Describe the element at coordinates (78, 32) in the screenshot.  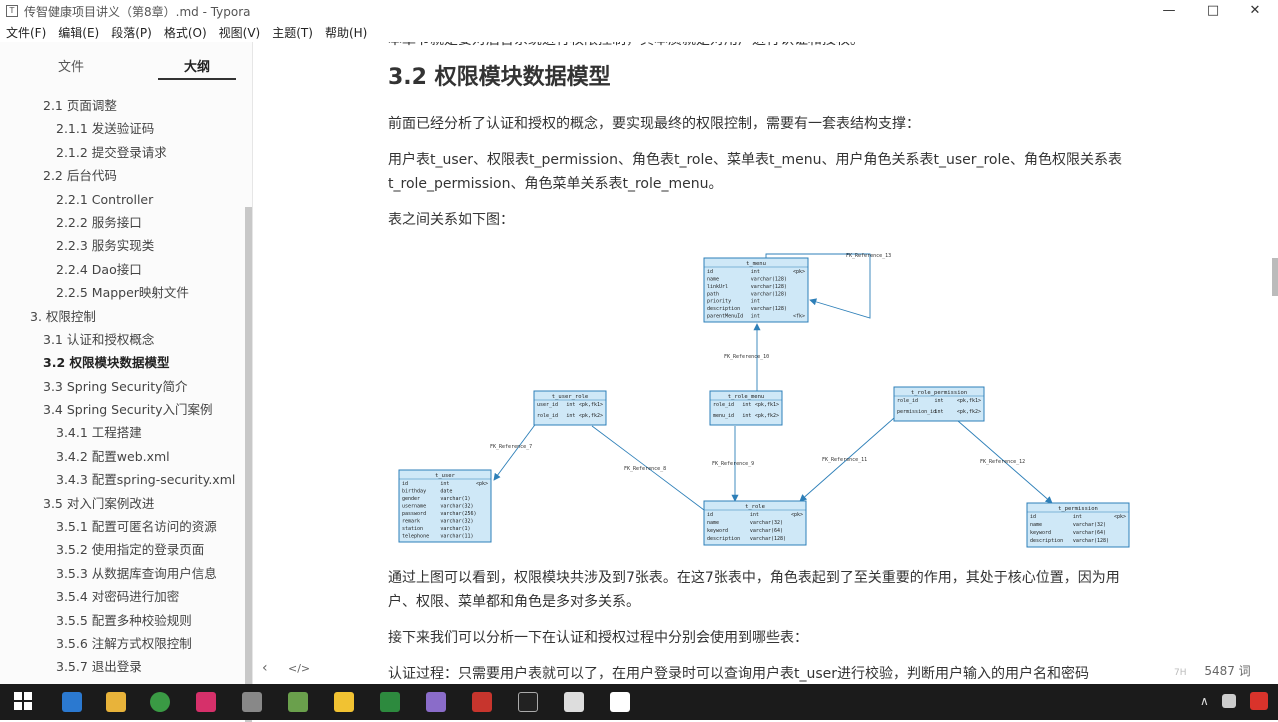
I see `menu-edit: 编辑(E)` at that location.